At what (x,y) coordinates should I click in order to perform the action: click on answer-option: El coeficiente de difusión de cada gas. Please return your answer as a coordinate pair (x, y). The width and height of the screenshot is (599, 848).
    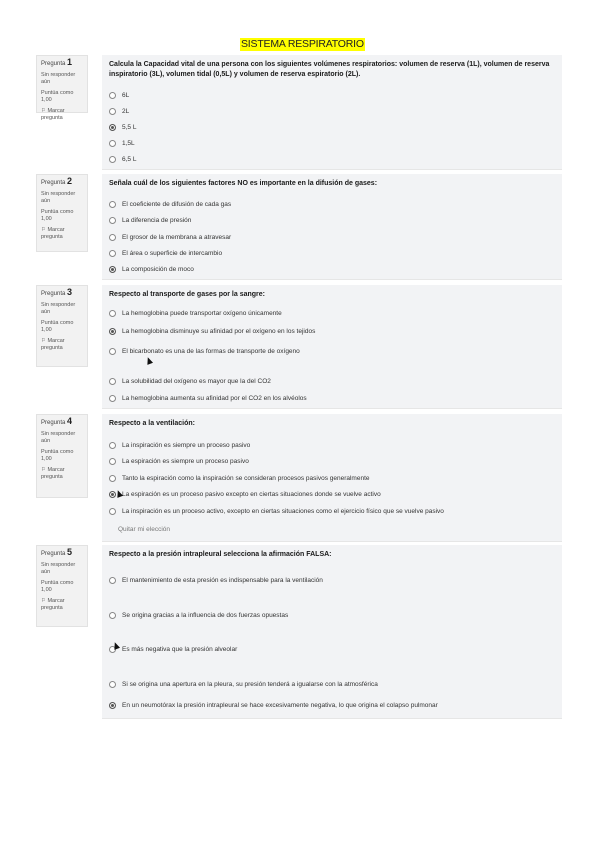
    Looking at the image, I should click on (170, 204).